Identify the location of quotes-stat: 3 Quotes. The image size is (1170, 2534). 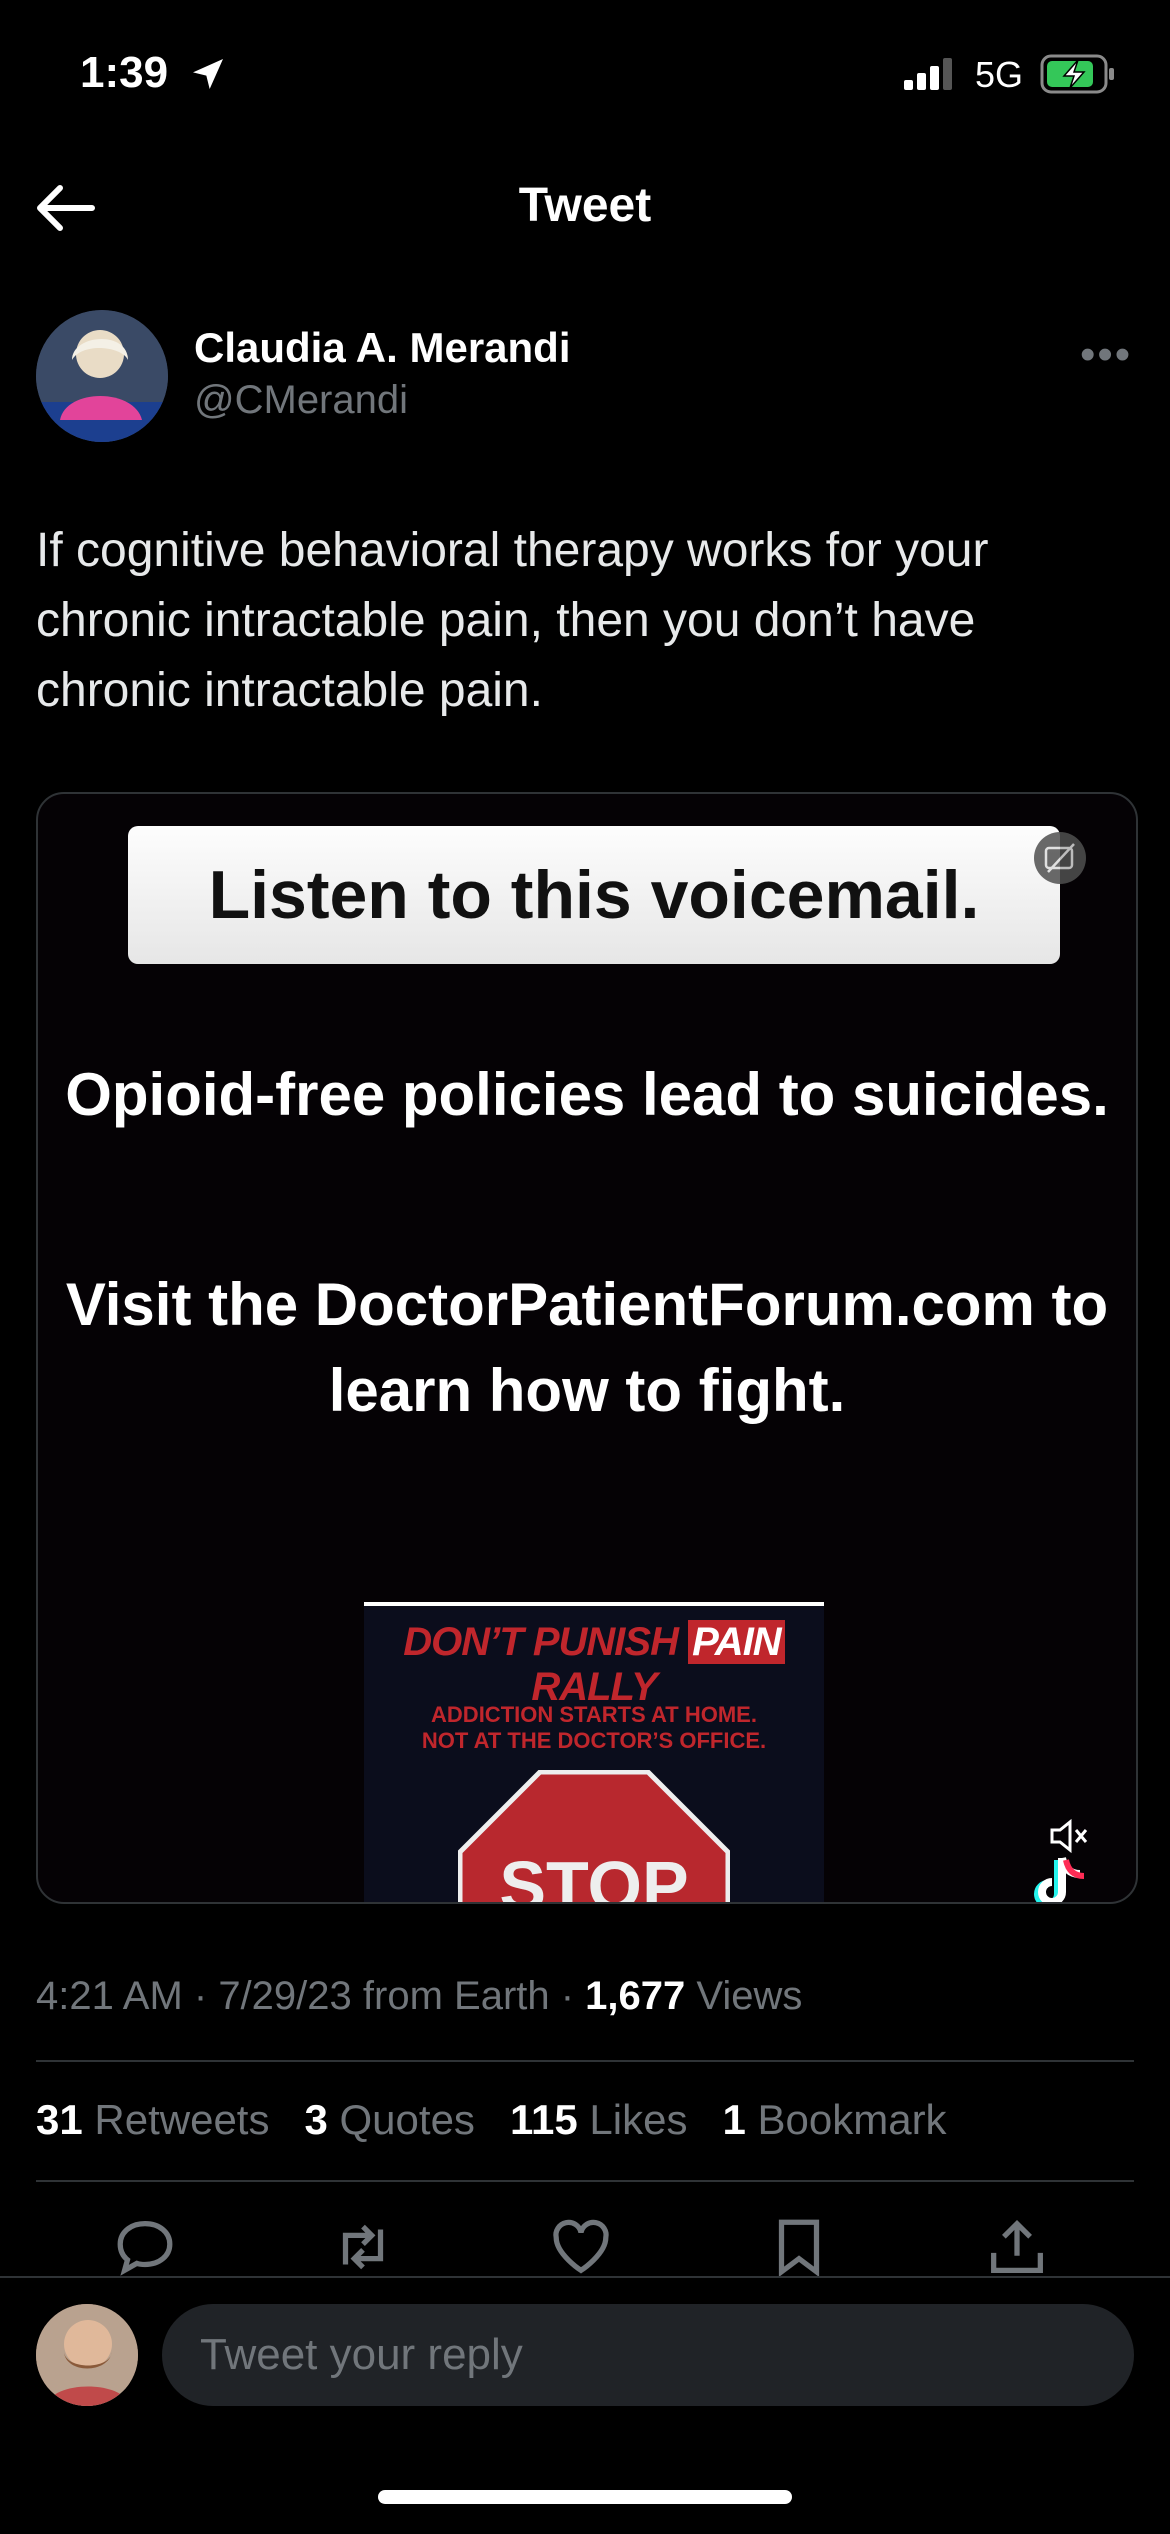
(389, 2119).